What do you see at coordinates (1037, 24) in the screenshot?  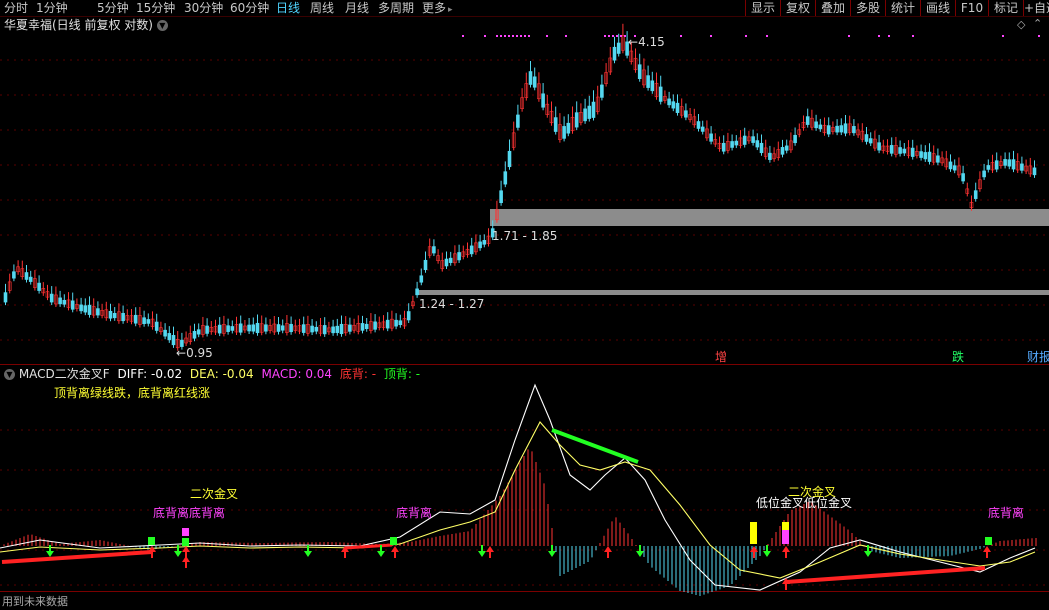 I see `chevron-up-icon: ⌃` at bounding box center [1037, 24].